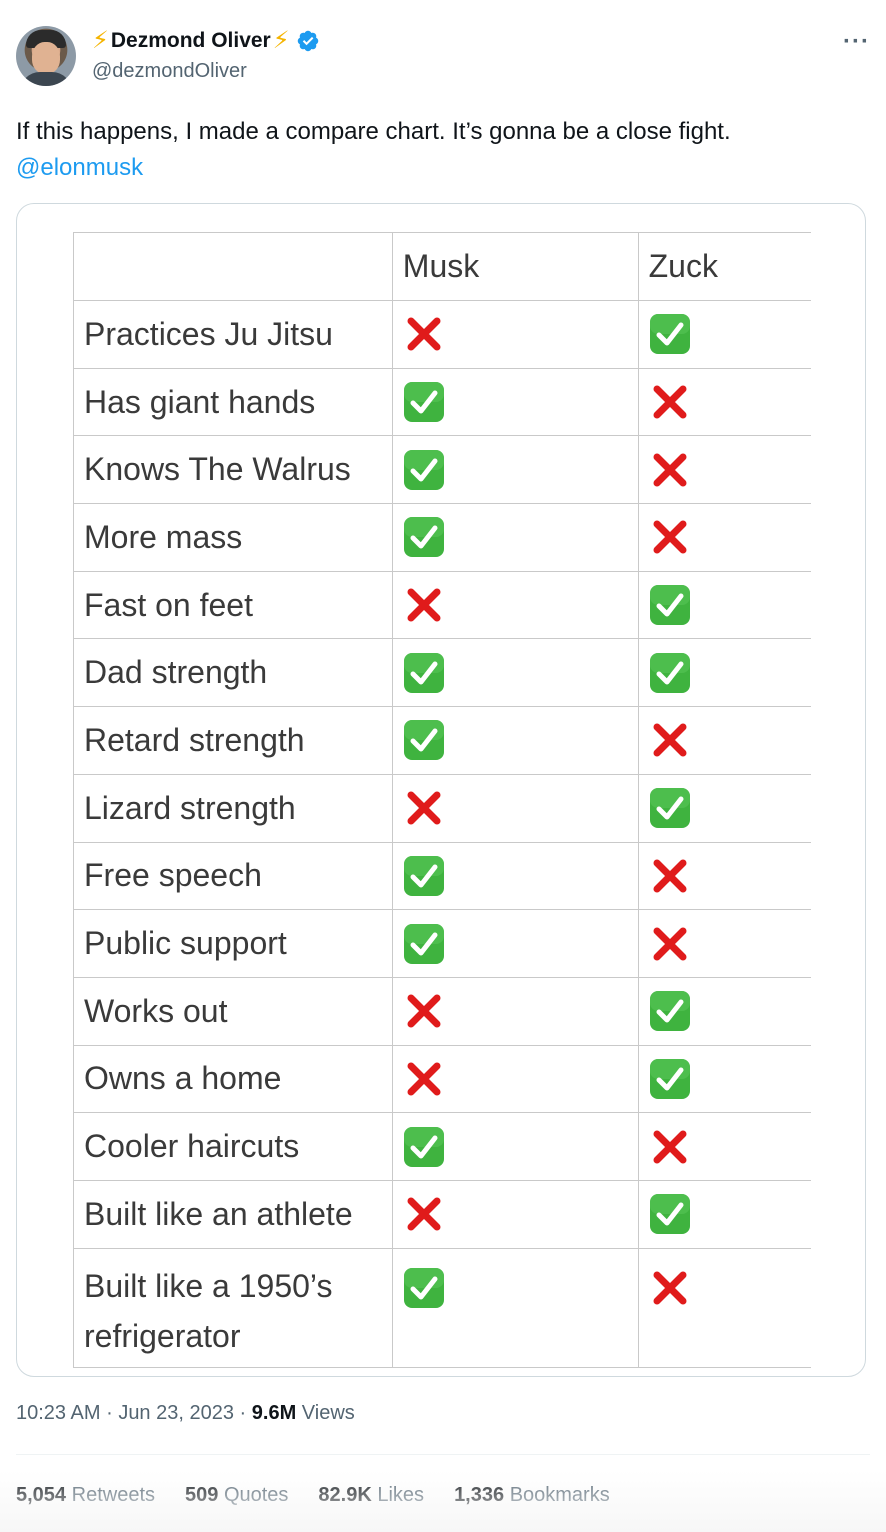  Describe the element at coordinates (479, 1495) in the screenshot. I see `bookmarks-count: 1,336` at that location.